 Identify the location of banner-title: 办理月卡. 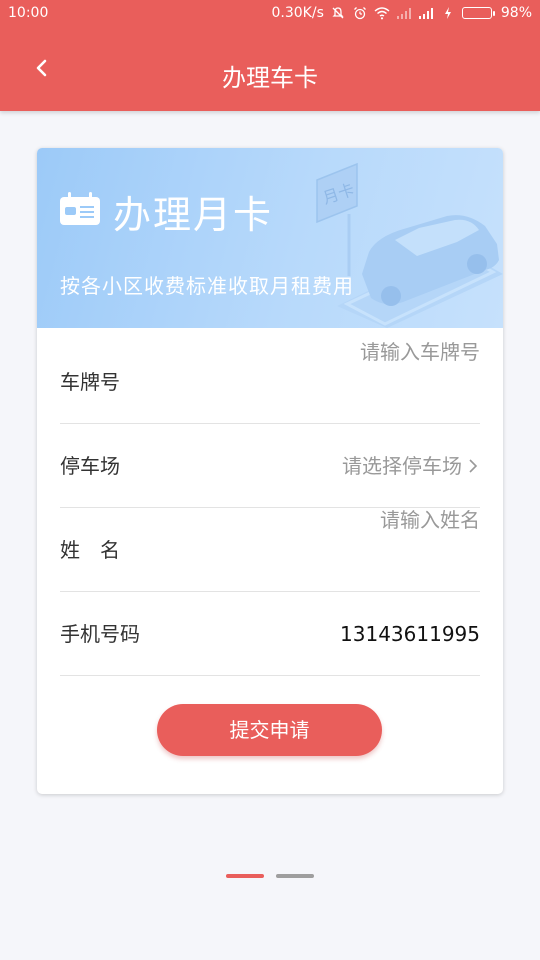
(193, 215).